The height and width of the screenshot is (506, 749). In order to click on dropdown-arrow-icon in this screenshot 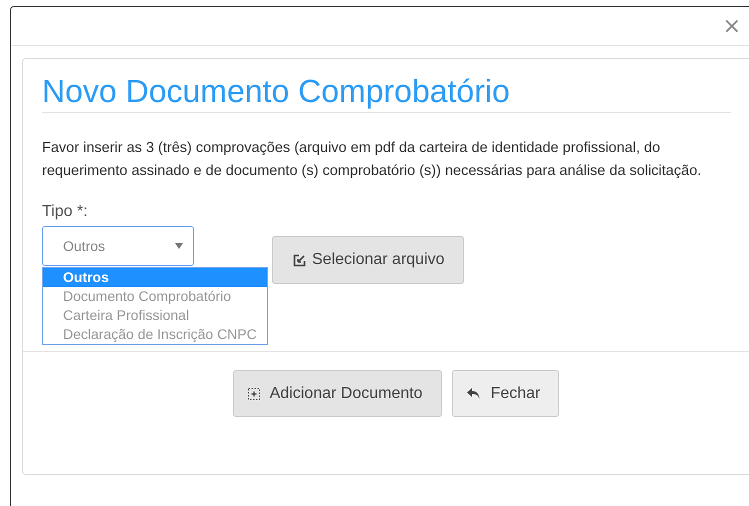, I will do `click(179, 246)`.